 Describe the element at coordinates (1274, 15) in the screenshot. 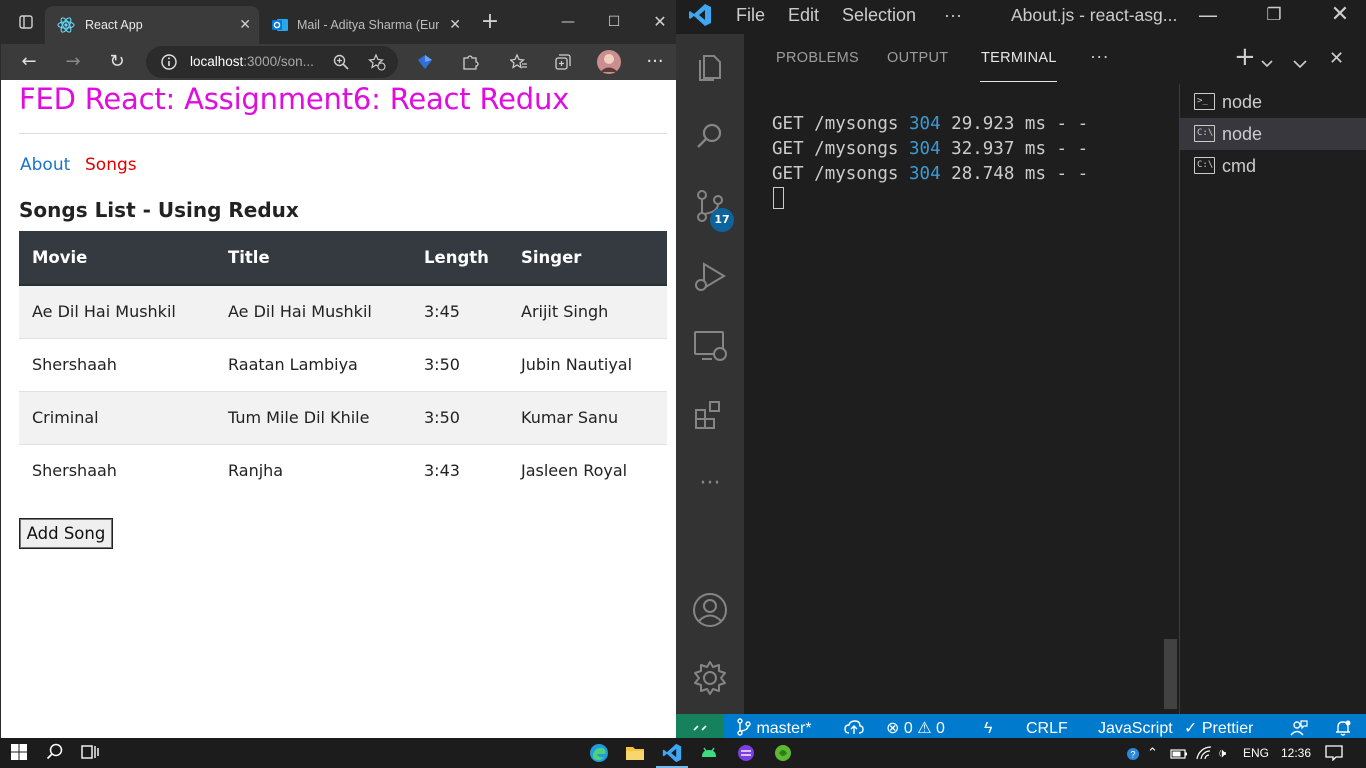

I see `restore-icon: ❐` at that location.